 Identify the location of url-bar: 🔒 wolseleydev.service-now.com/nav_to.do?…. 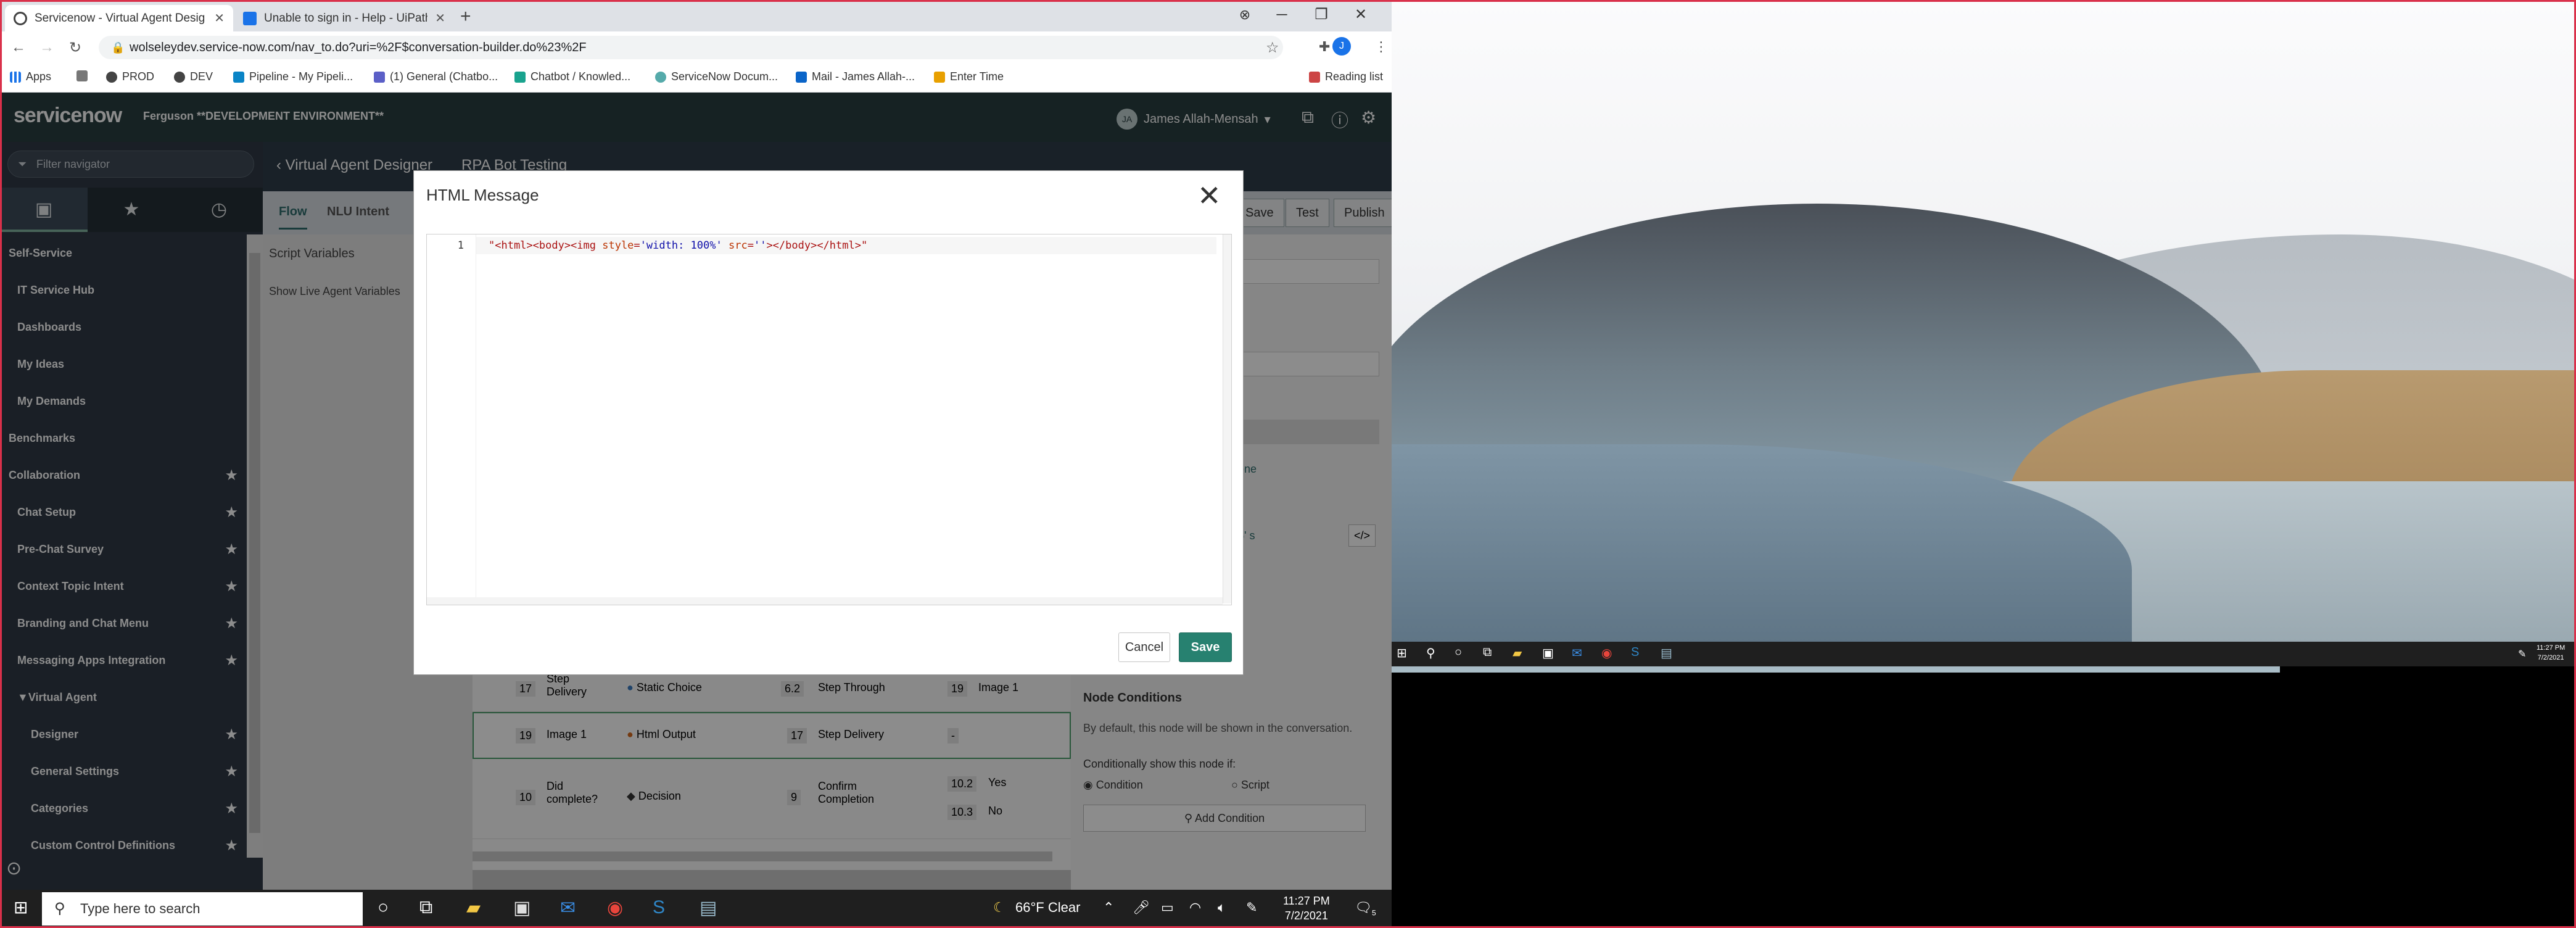
(691, 47).